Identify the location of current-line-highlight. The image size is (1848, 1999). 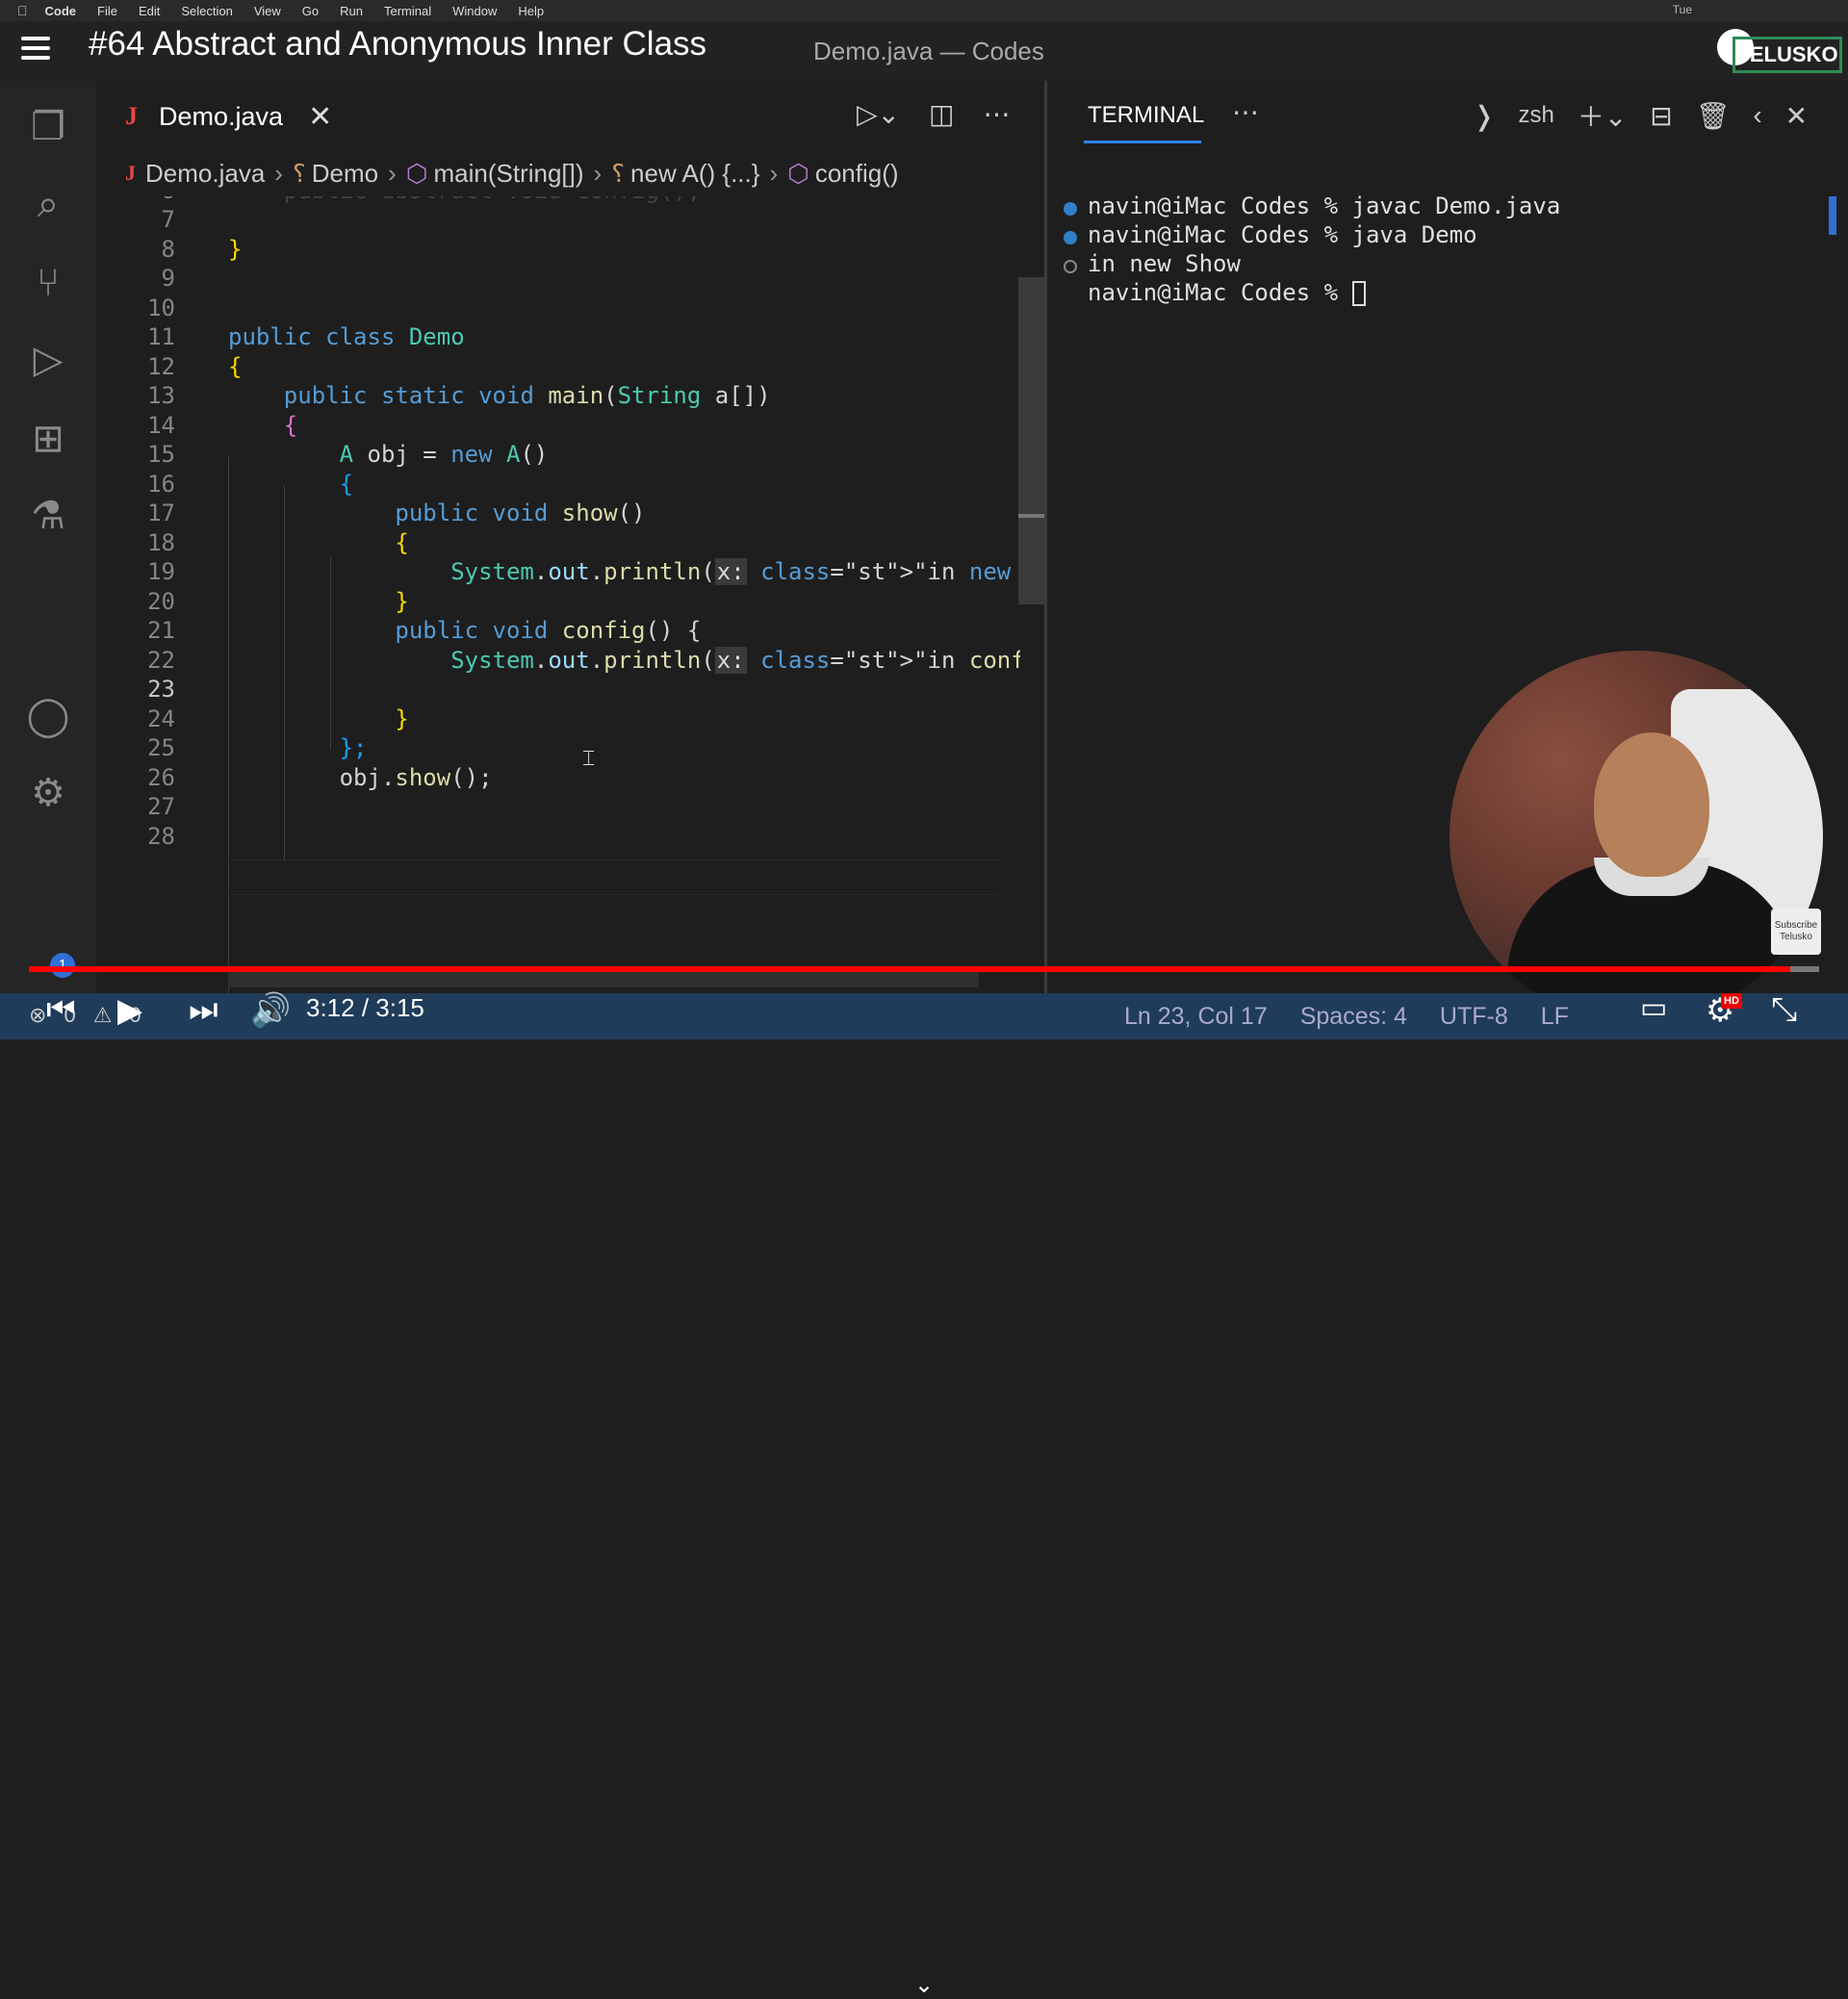
(613, 877).